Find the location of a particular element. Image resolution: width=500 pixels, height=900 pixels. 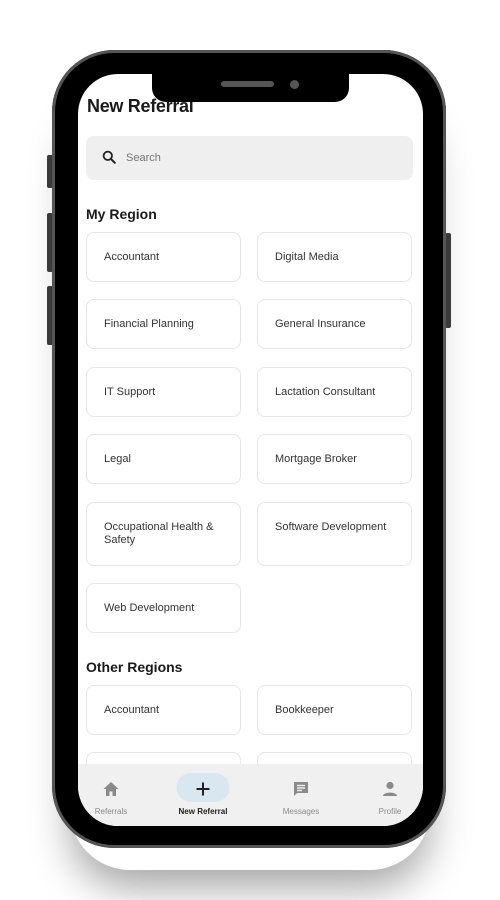

category-label: Digital Media is located at coordinates (307, 257).